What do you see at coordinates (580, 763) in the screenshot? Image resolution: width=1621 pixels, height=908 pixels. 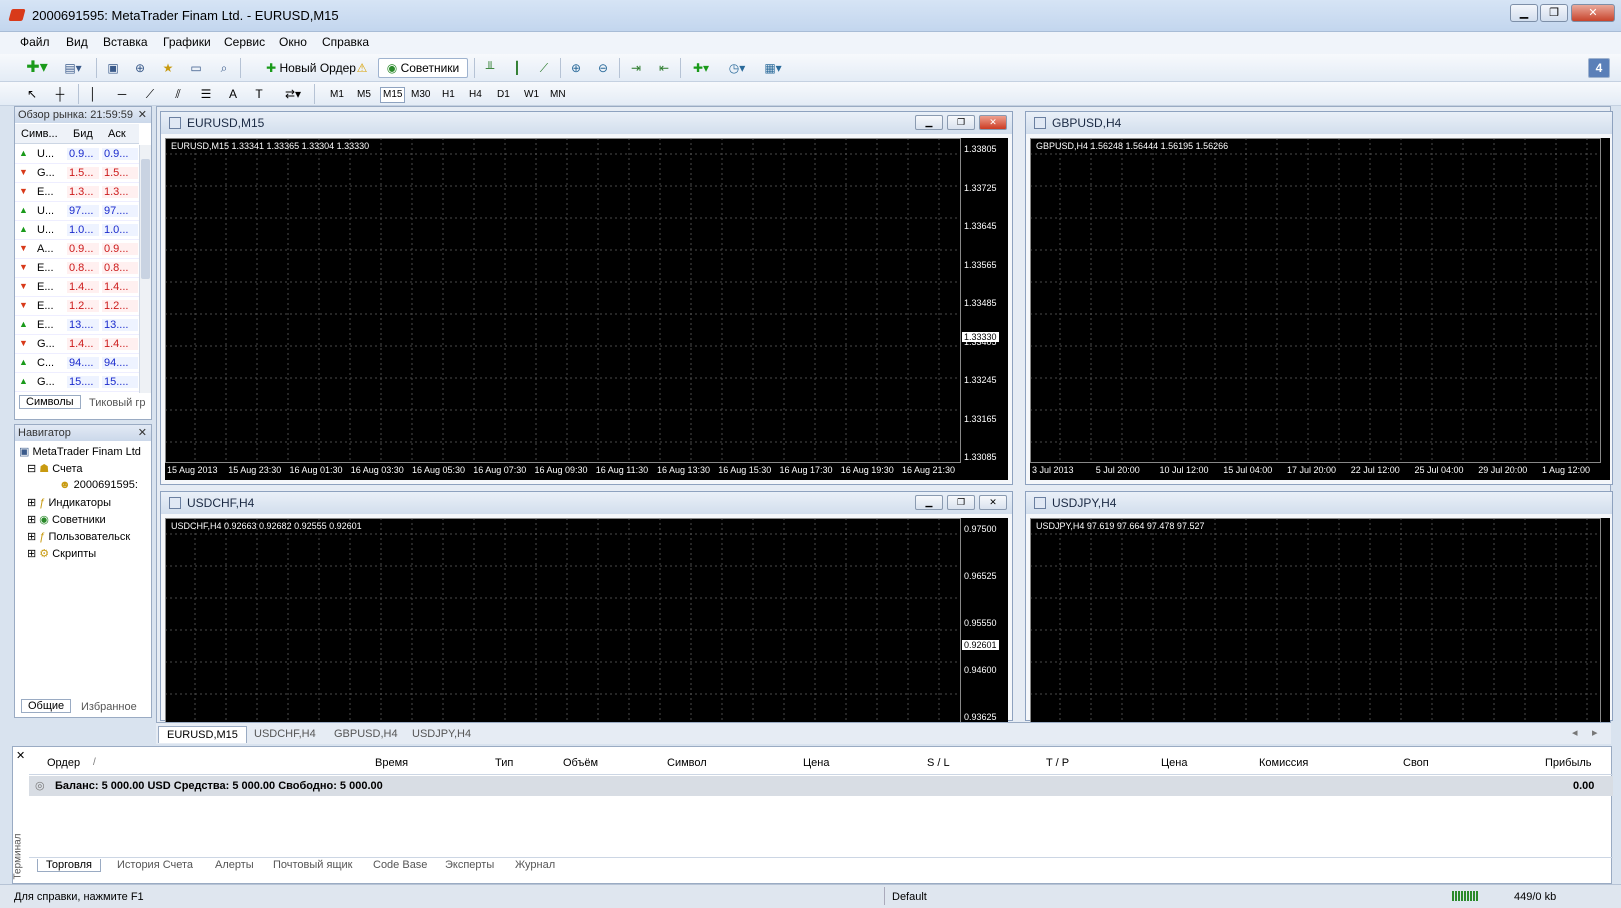 I see `col-volume: Объём` at bounding box center [580, 763].